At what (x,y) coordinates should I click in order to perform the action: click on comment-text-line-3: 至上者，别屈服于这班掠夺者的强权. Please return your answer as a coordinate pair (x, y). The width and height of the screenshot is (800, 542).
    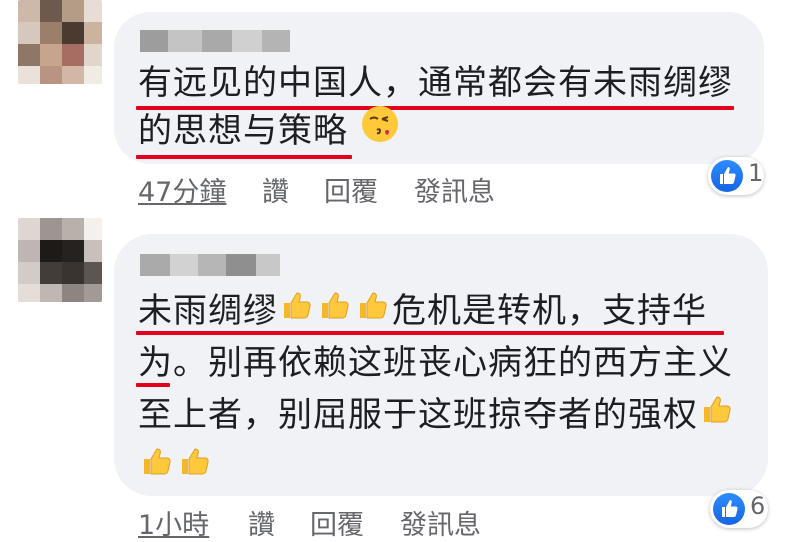
    Looking at the image, I should click on (437, 416).